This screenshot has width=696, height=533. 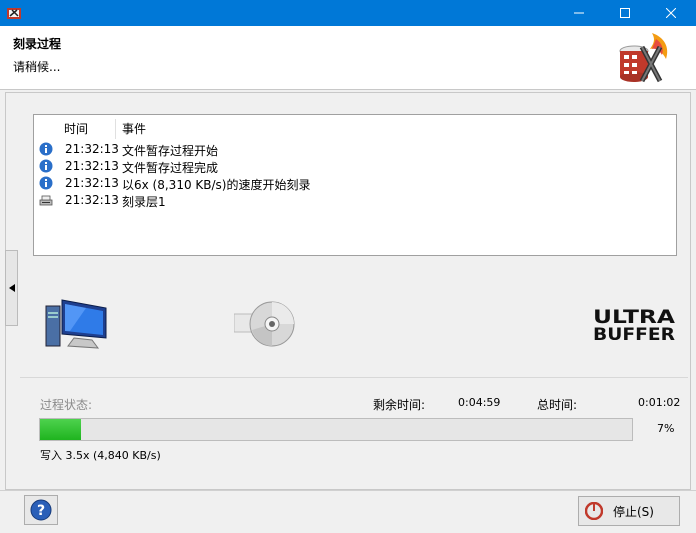 I want to click on arrow-left-icon, so click(x=11, y=288).